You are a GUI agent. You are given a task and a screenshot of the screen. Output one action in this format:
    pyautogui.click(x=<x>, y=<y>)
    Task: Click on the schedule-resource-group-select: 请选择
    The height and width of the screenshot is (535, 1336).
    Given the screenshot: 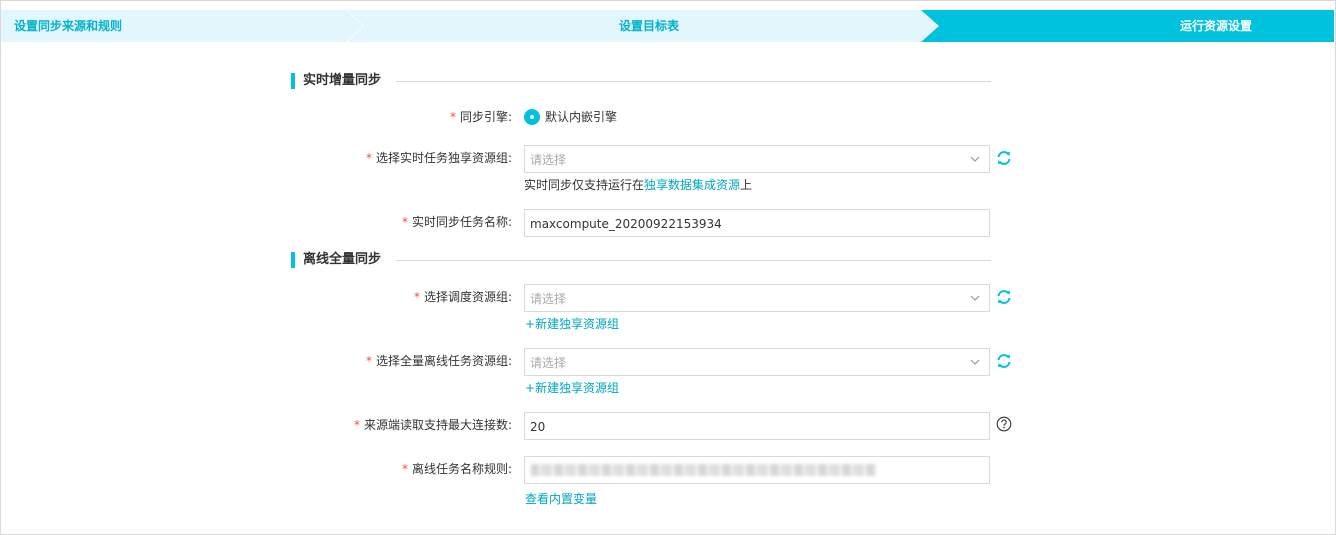 What is the action you would take?
    pyautogui.click(x=757, y=298)
    